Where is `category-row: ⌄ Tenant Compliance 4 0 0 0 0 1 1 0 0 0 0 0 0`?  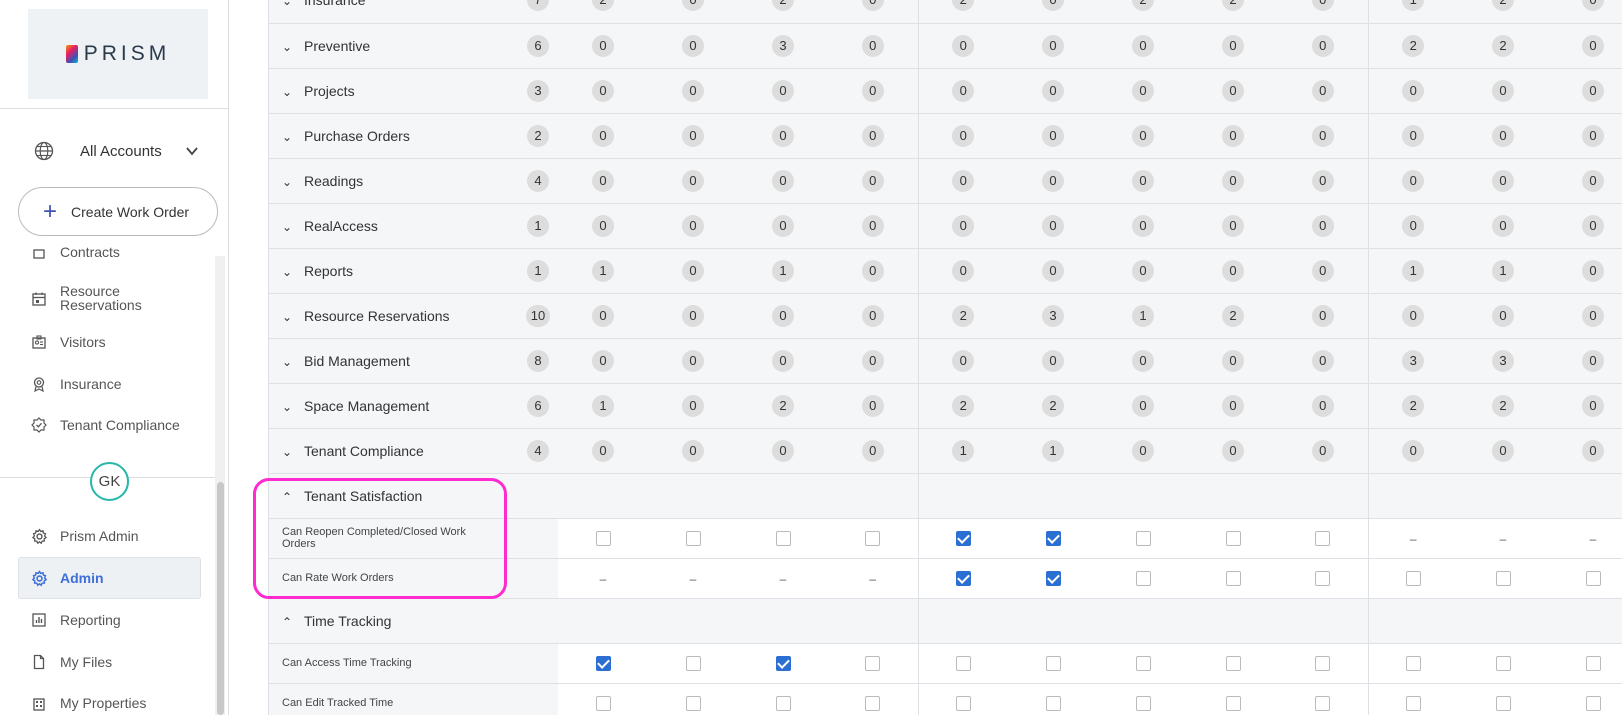 category-row: ⌄ Tenant Compliance 4 0 0 0 0 1 1 0 0 0 0 0 0 is located at coordinates (945, 451).